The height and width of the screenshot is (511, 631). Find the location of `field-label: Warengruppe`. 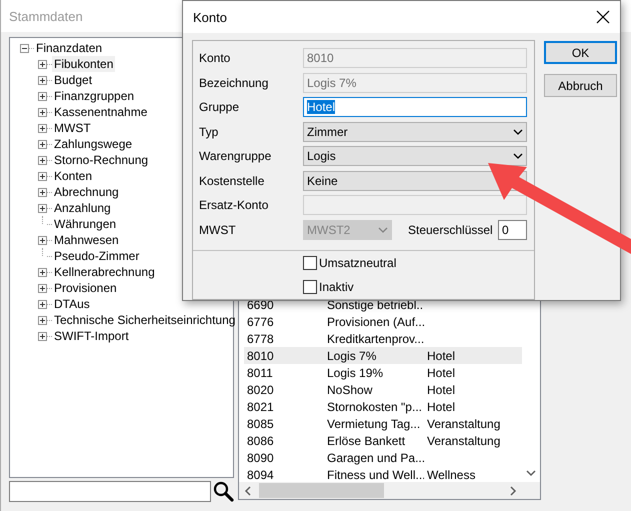

field-label: Warengruppe is located at coordinates (235, 156).